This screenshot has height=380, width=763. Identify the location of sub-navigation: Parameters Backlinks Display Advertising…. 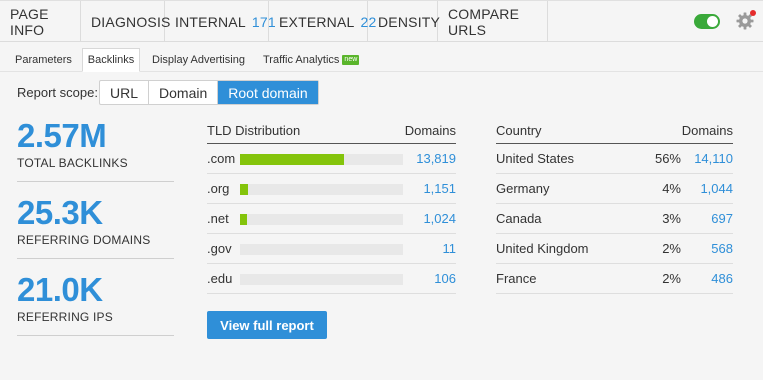
(381, 57).